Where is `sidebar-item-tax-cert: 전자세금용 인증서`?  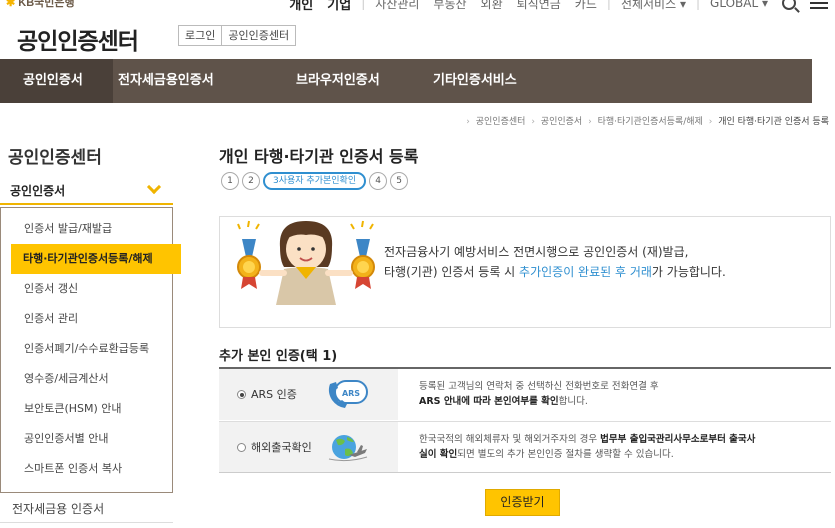 sidebar-item-tax-cert: 전자세금용 인증서 is located at coordinates (58, 508).